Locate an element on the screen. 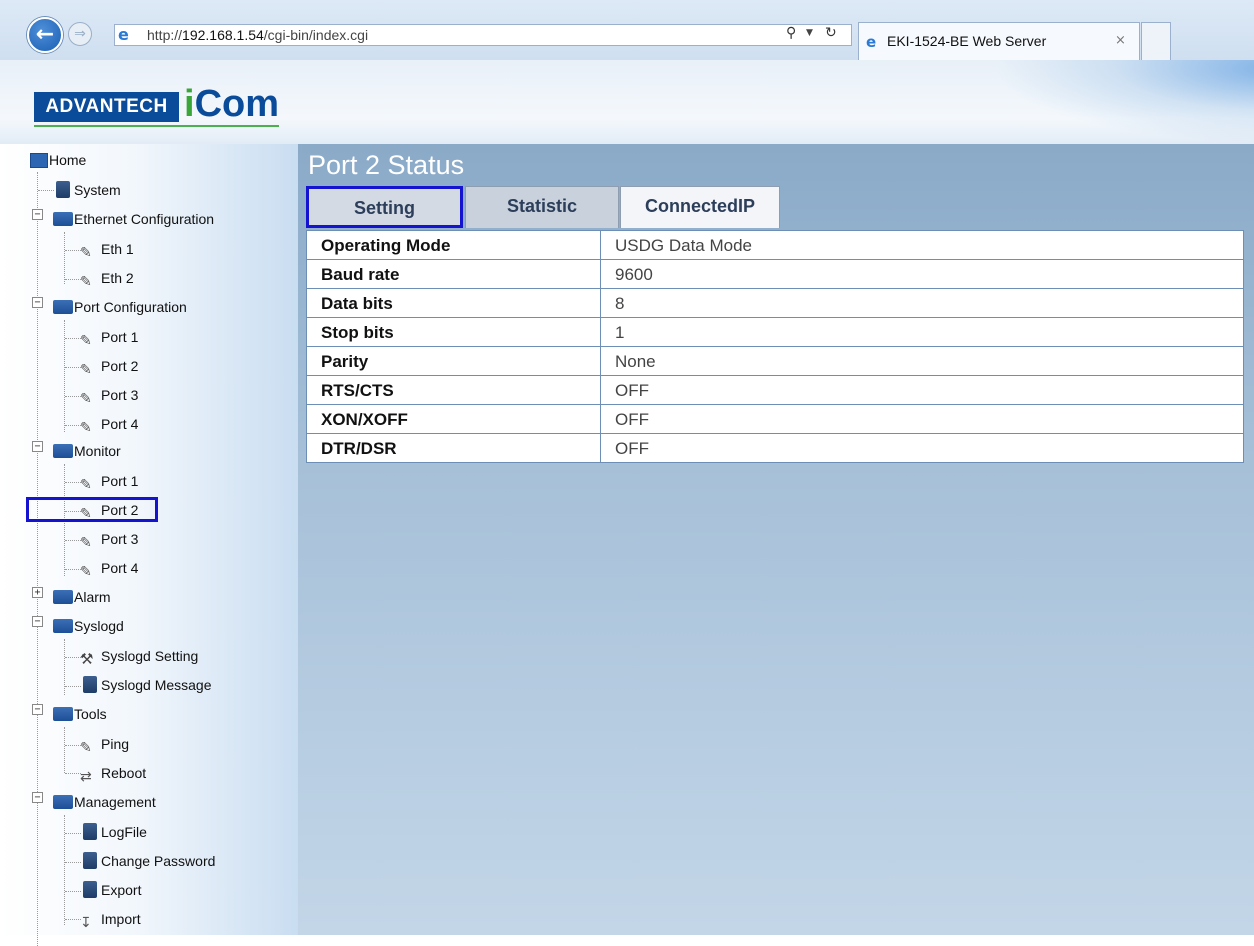 The image size is (1254, 946). back-arrow-icon: ← is located at coordinates (45, 35).